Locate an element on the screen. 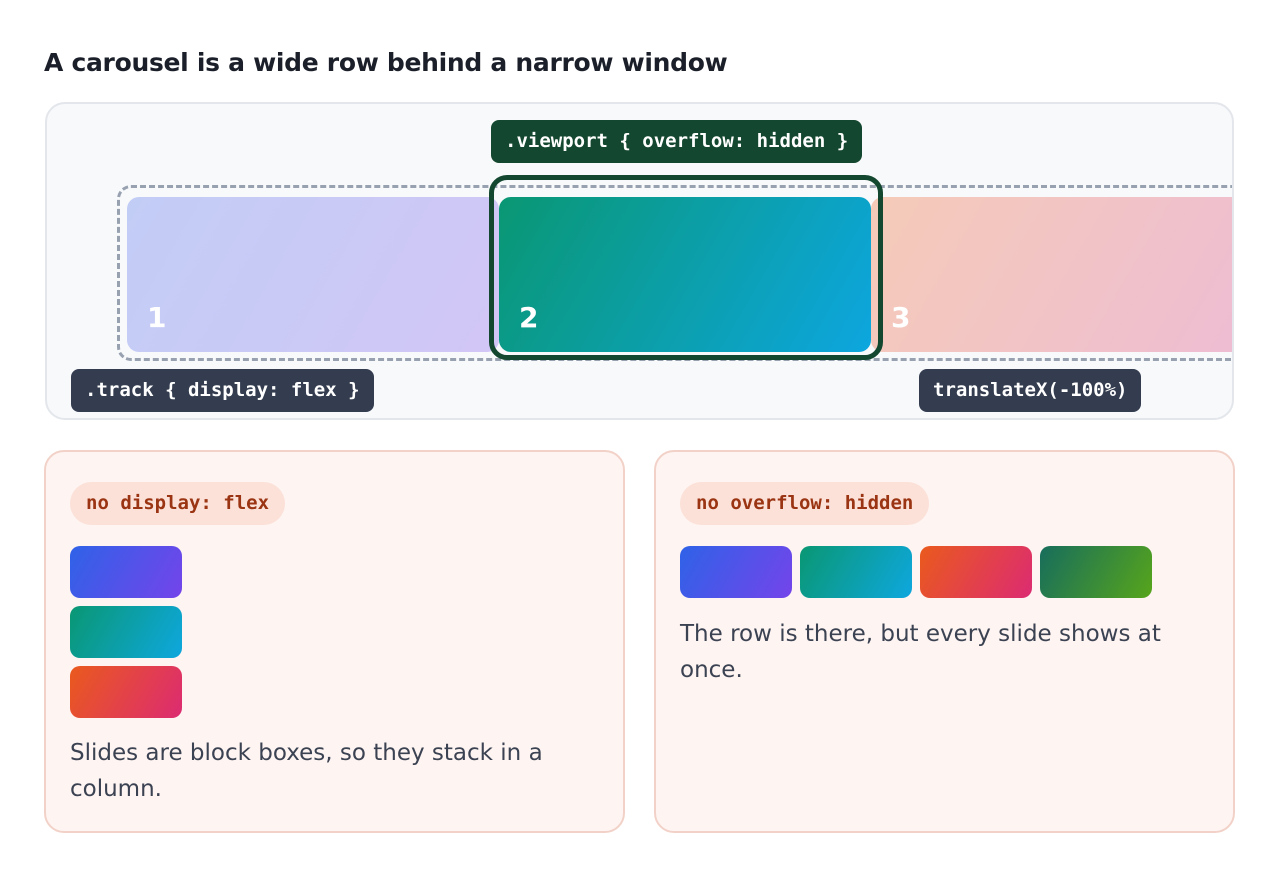  panel-pill: no overflow: hidden is located at coordinates (805, 503).